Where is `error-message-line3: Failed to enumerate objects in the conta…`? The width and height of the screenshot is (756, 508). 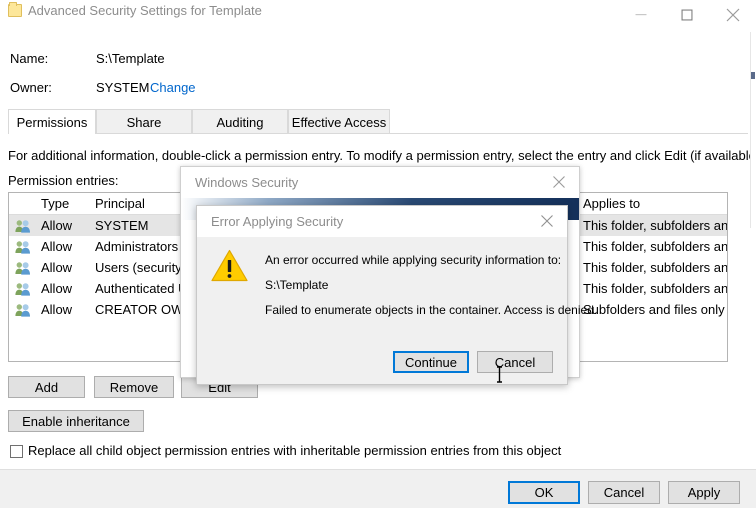 error-message-line3: Failed to enumerate objects in the conta… is located at coordinates (431, 310).